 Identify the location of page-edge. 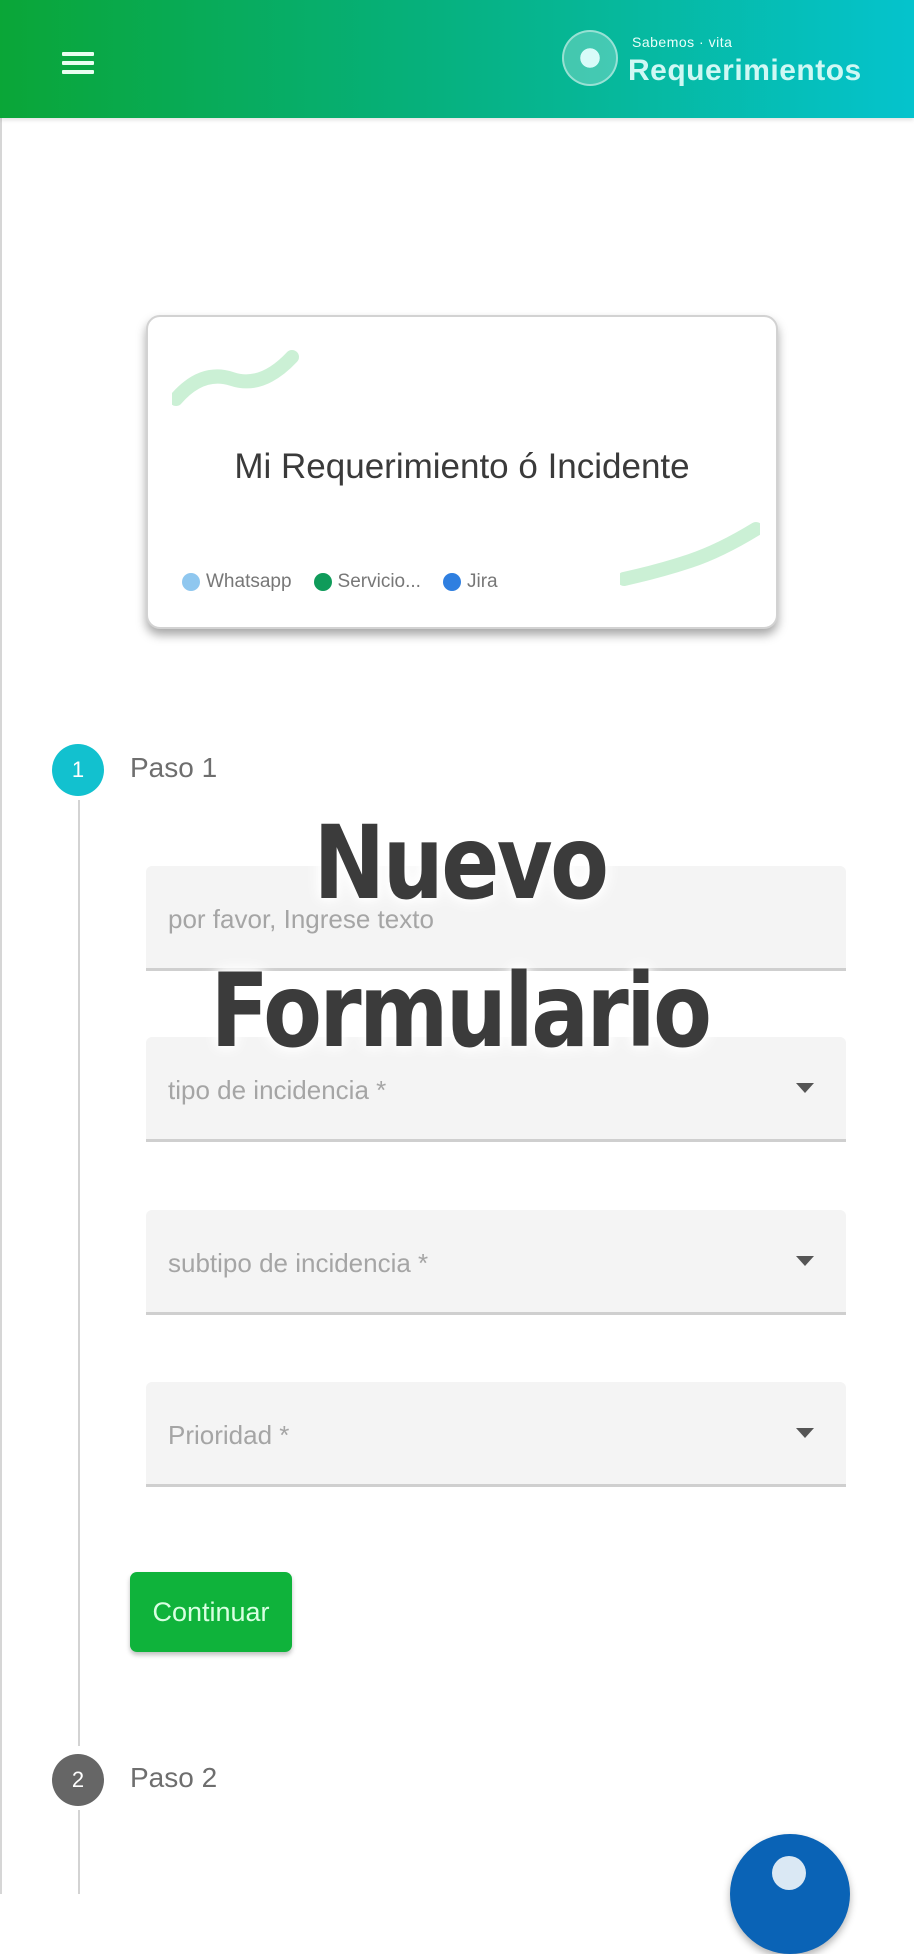
(1, 947).